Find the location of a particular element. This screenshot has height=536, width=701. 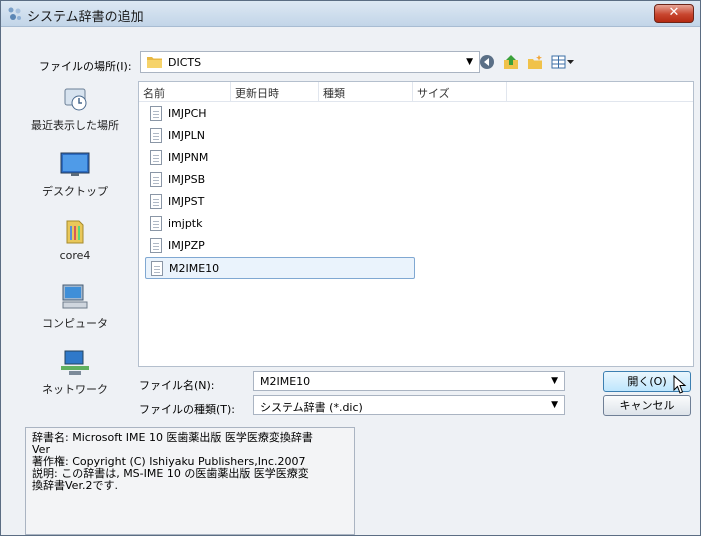

filename-value: M2IME10 is located at coordinates (285, 381).